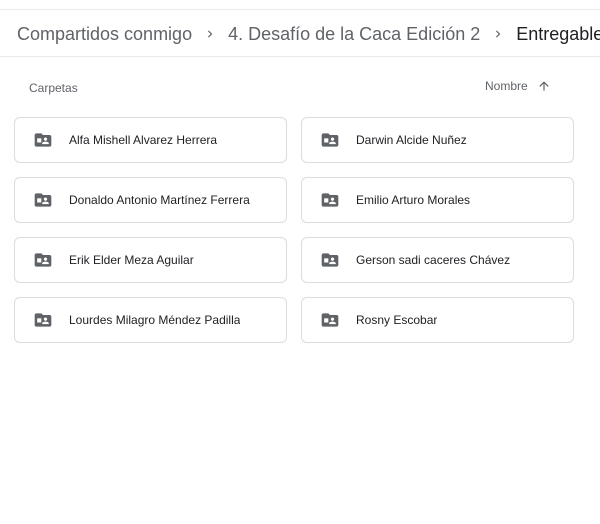 The width and height of the screenshot is (600, 524). I want to click on breadcrumb-current-folder: Entregable, so click(558, 34).